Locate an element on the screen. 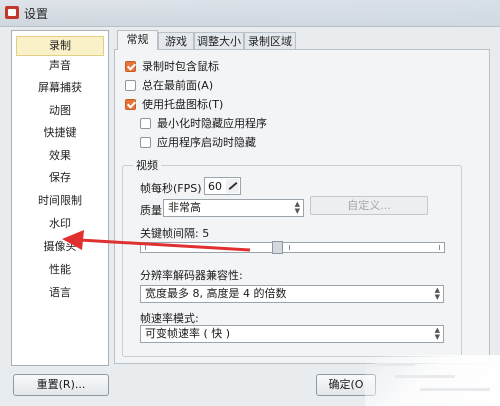  annotation-arrow is located at coordinates (156, 241).